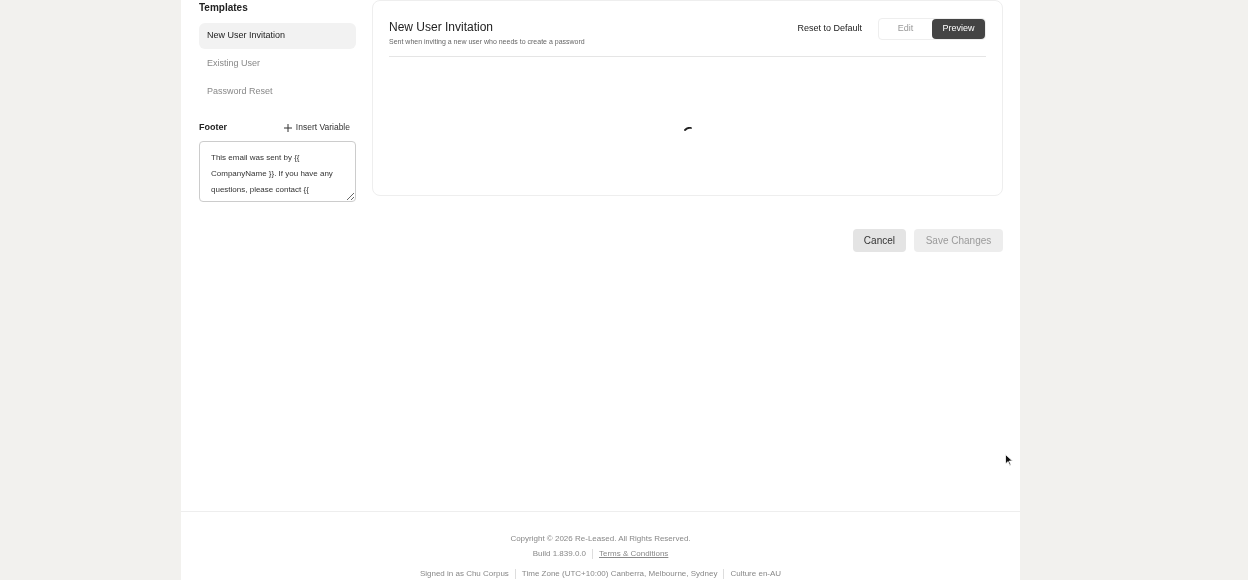 The width and height of the screenshot is (1248, 580). Describe the element at coordinates (1009, 460) in the screenshot. I see `mouse-cursor-icon` at that location.